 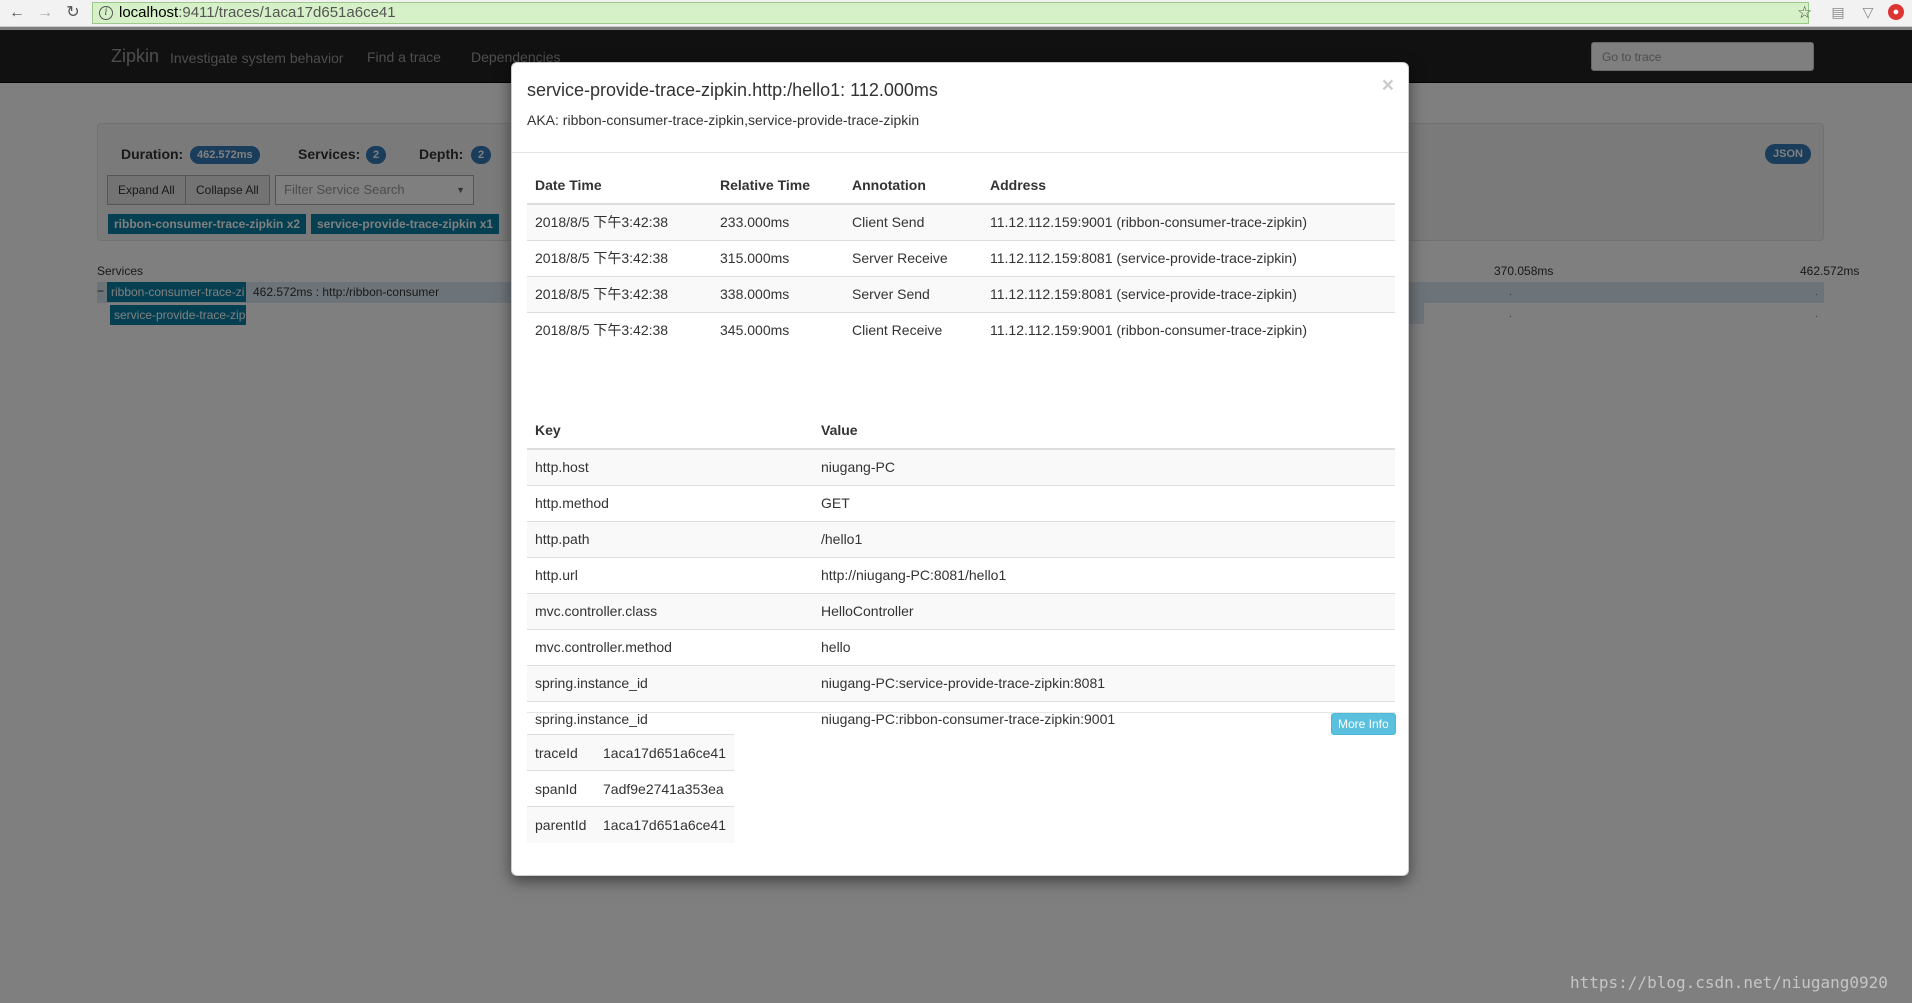 I want to click on site-info-icon: i, so click(x=106, y=13).